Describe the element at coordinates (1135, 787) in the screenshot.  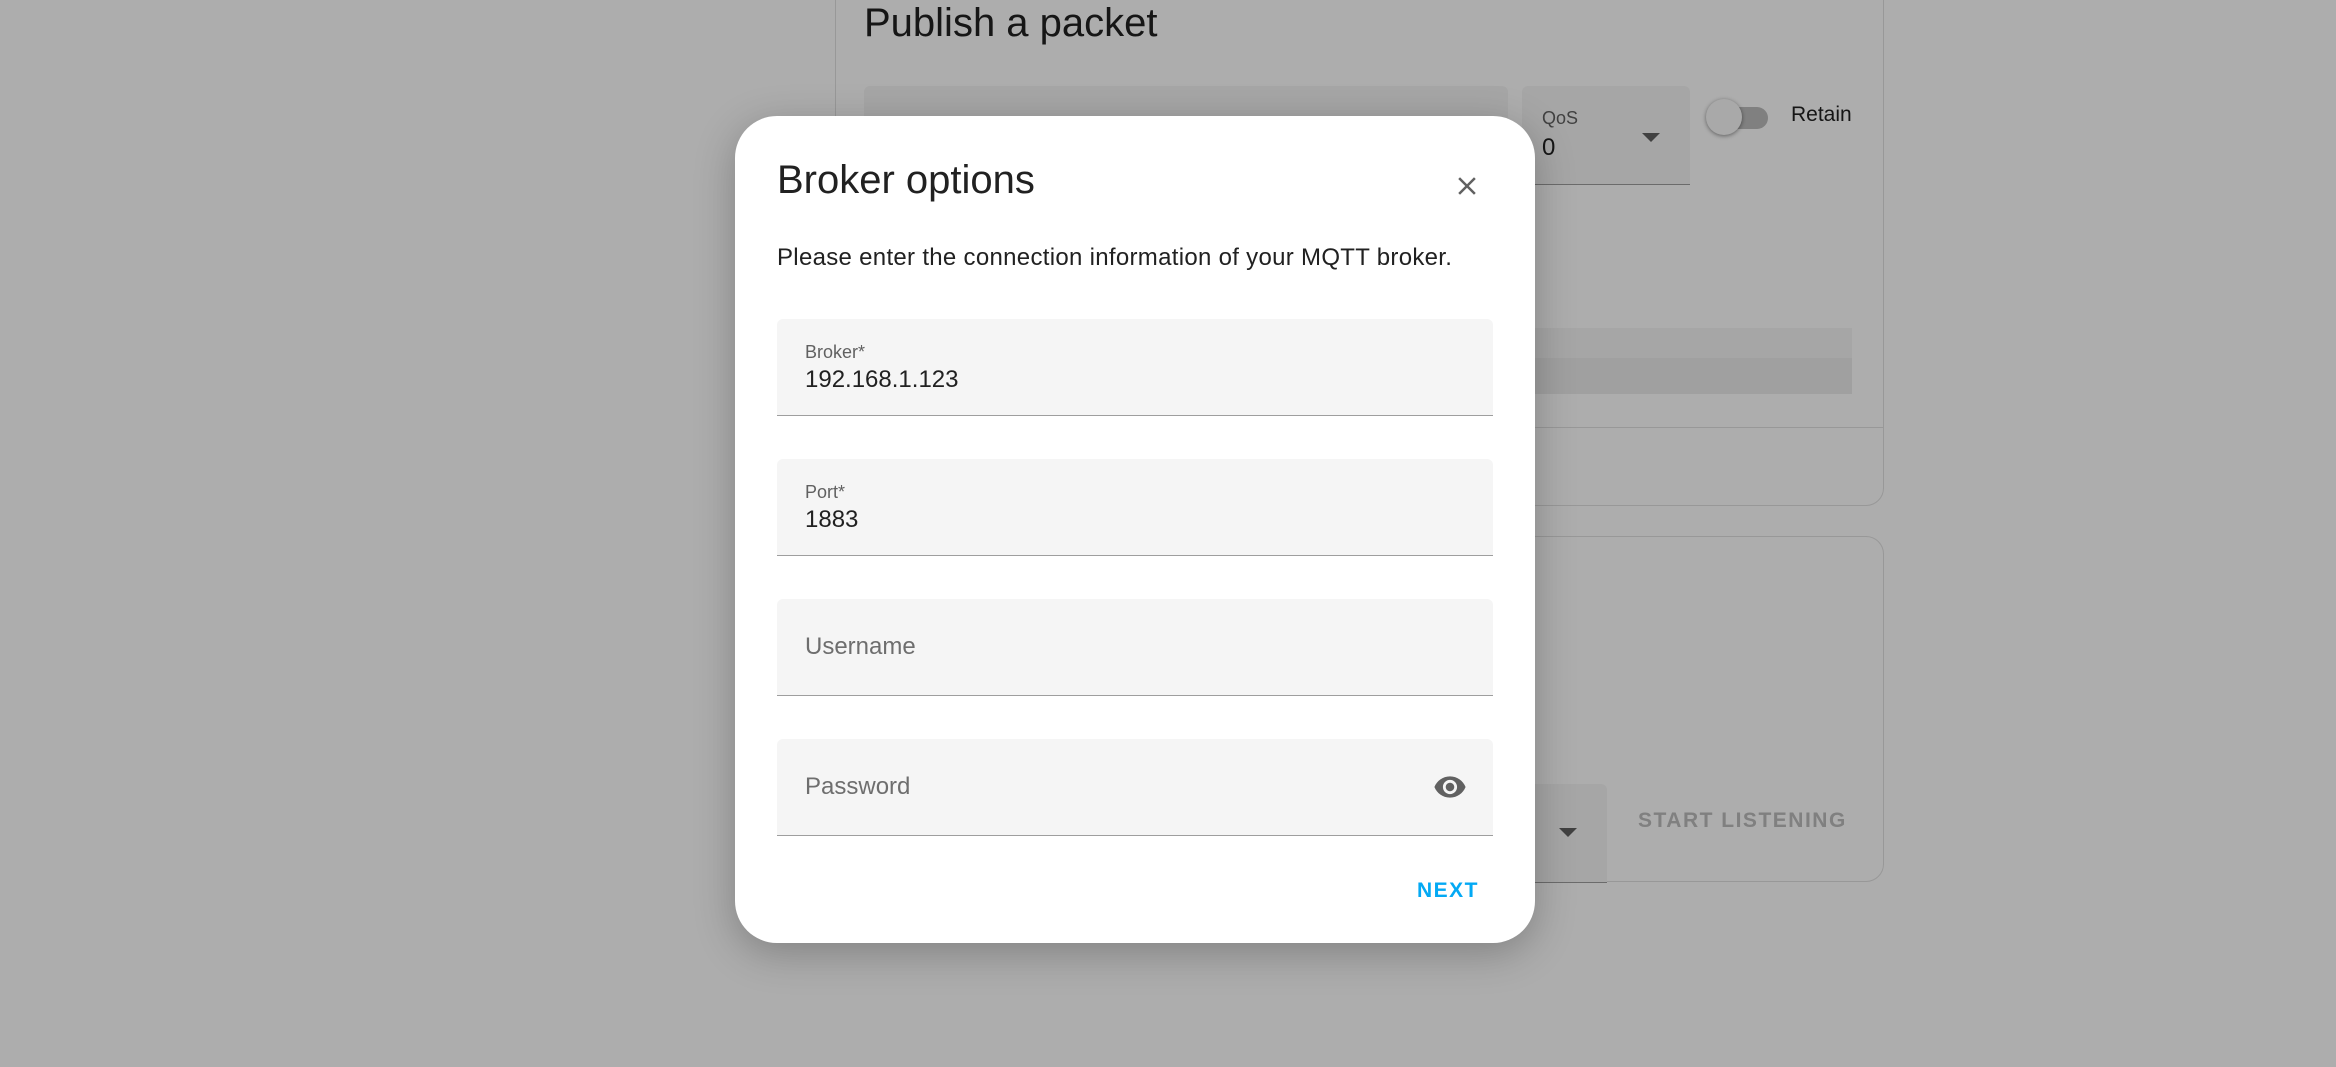
I see `password-field: Password` at that location.